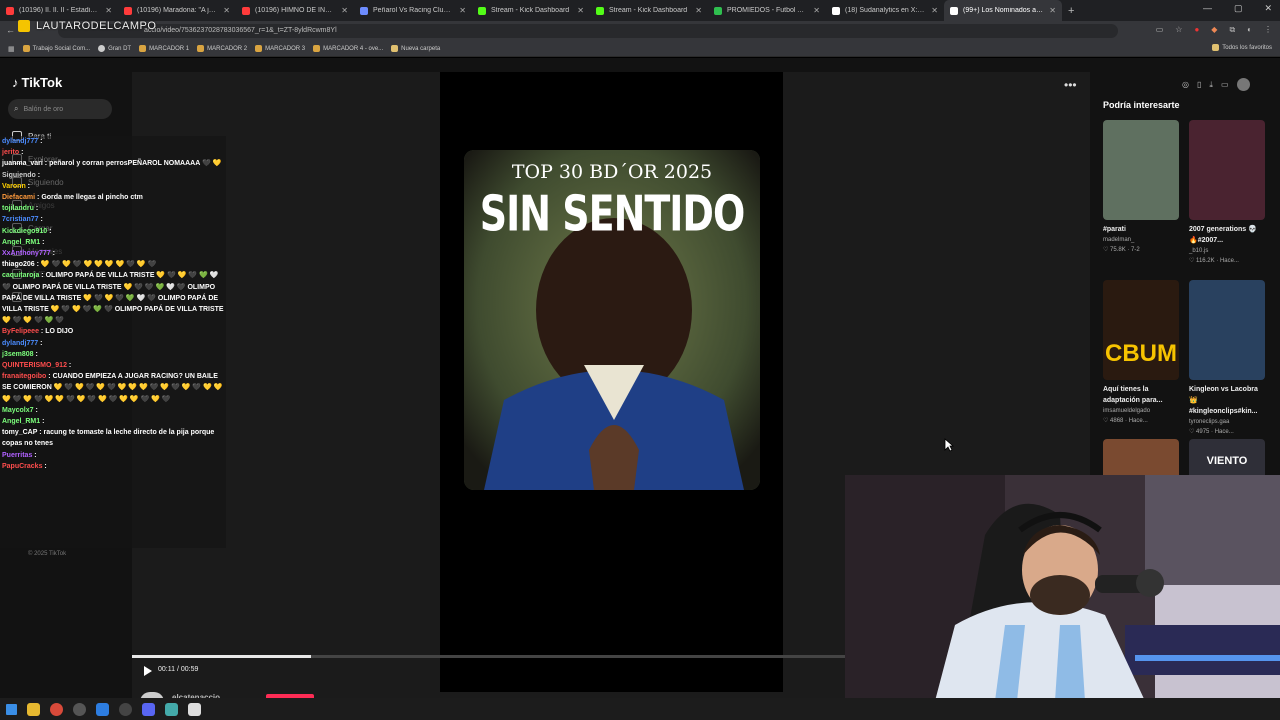  Describe the element at coordinates (18, 197) in the screenshot. I see `chat-username: Diefacami` at that location.